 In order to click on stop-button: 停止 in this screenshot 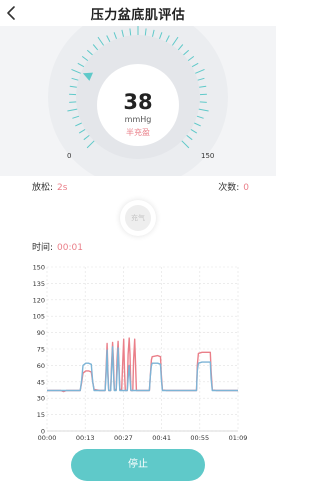, I will do `click(138, 465)`.